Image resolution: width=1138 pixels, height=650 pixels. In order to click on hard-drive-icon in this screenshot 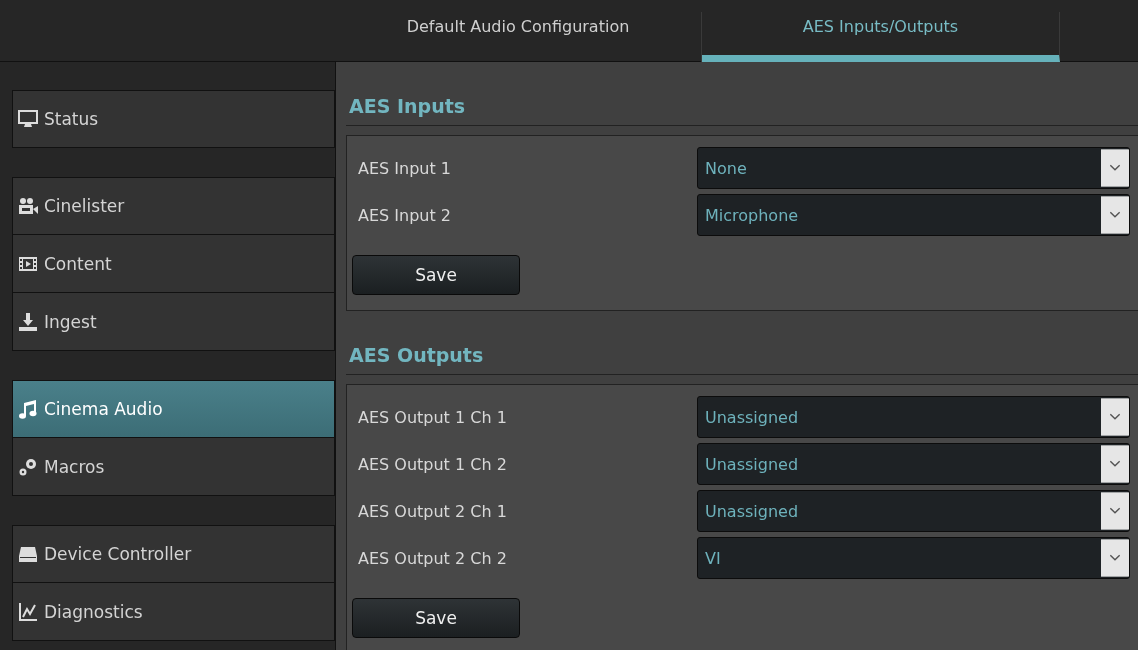, I will do `click(28, 554)`.